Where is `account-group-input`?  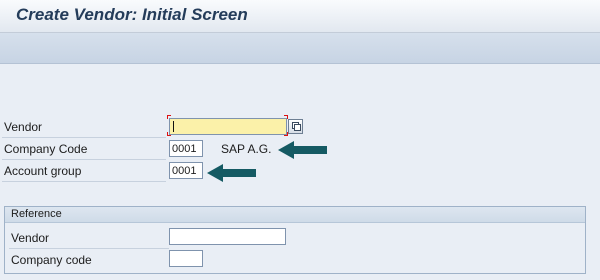 account-group-input is located at coordinates (186, 170).